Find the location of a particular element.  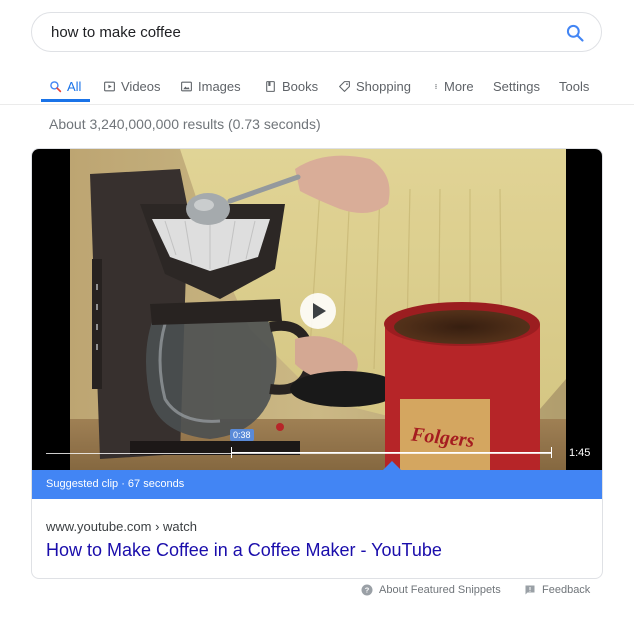

video-duration: 1:45 is located at coordinates (580, 453).